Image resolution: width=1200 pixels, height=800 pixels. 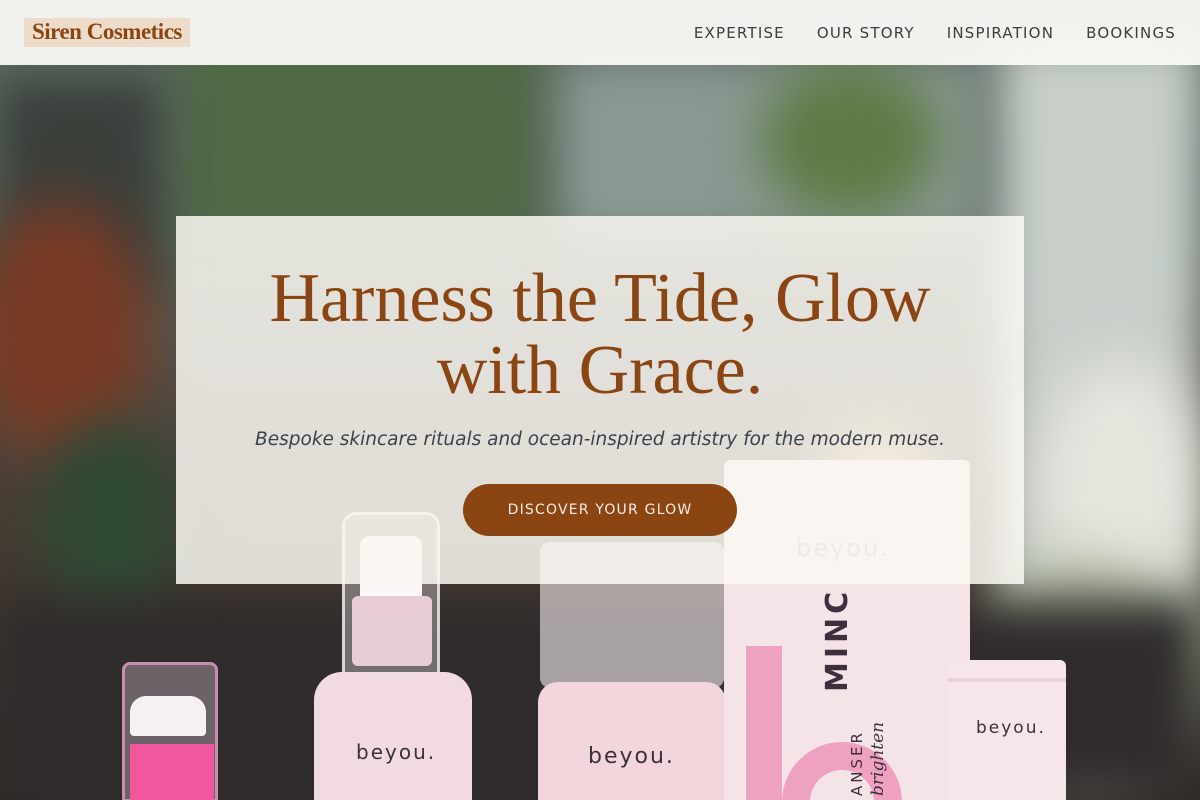 What do you see at coordinates (1131, 33) in the screenshot?
I see `nav-link-bookings: BOOKINGS` at bounding box center [1131, 33].